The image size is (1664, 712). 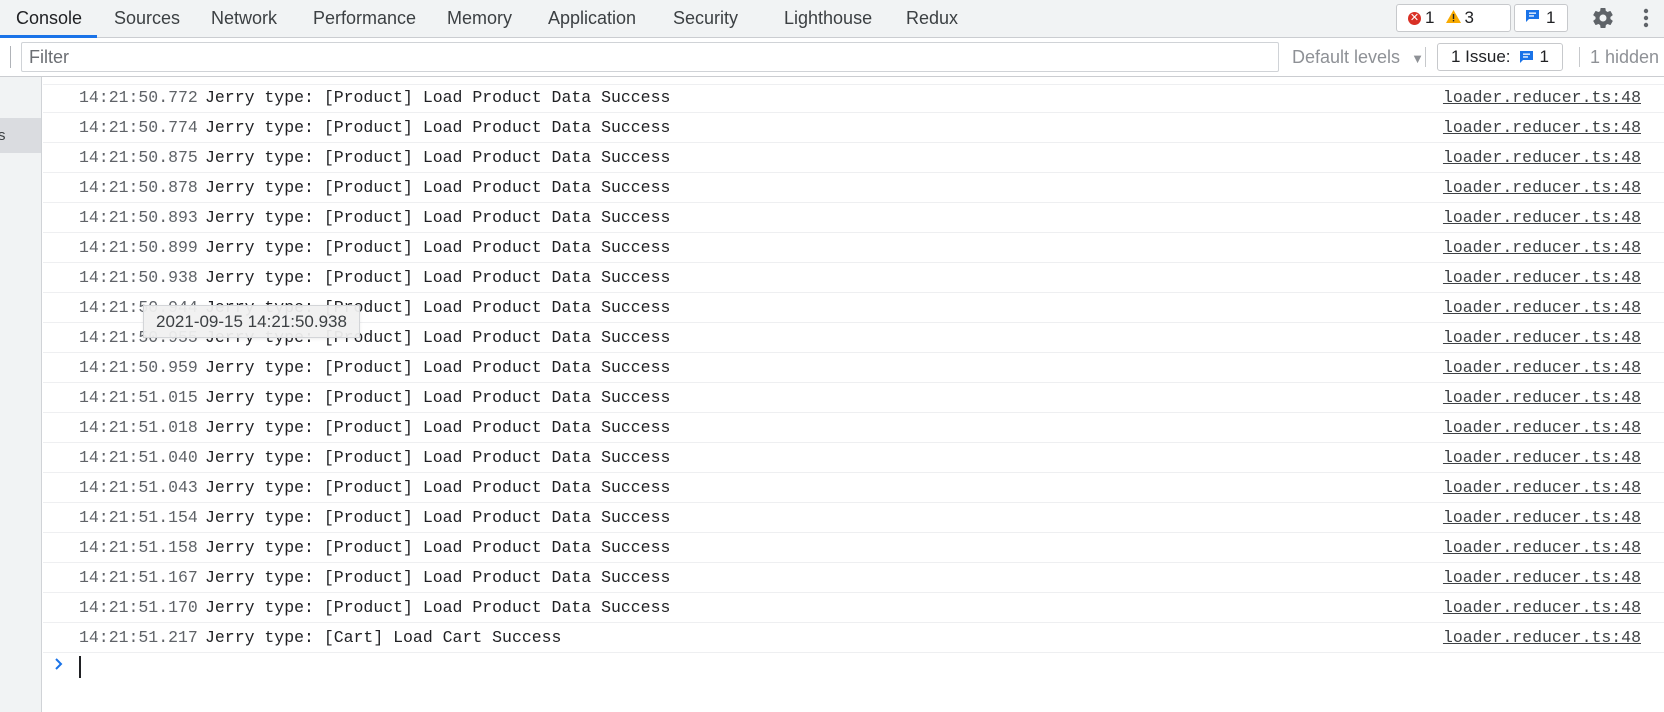 What do you see at coordinates (138, 277) in the screenshot?
I see `log-timestamp: 14:21:50.938` at bounding box center [138, 277].